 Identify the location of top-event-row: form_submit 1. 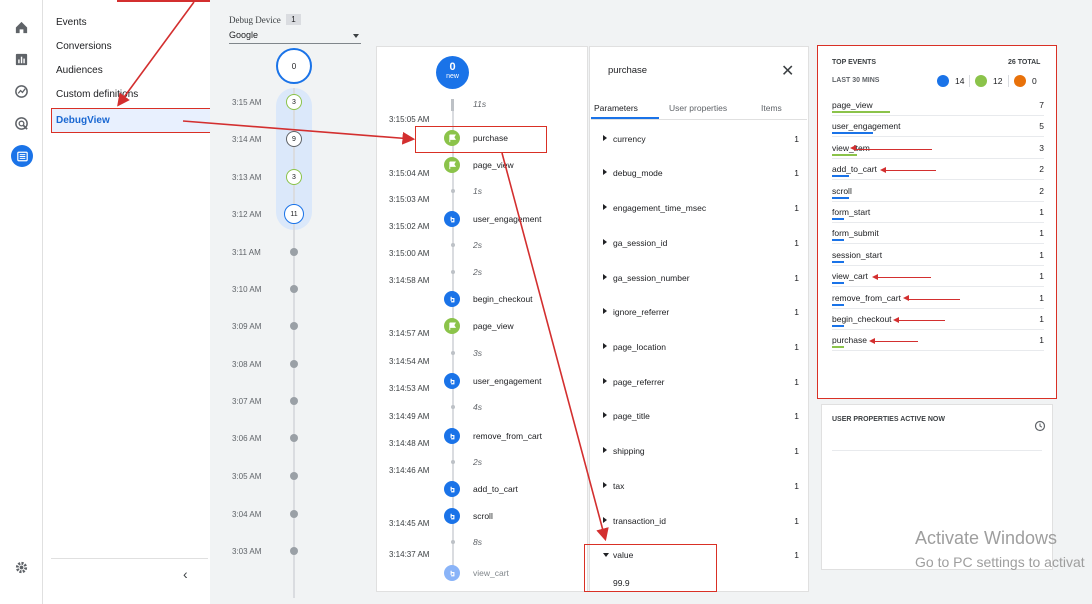
(938, 235).